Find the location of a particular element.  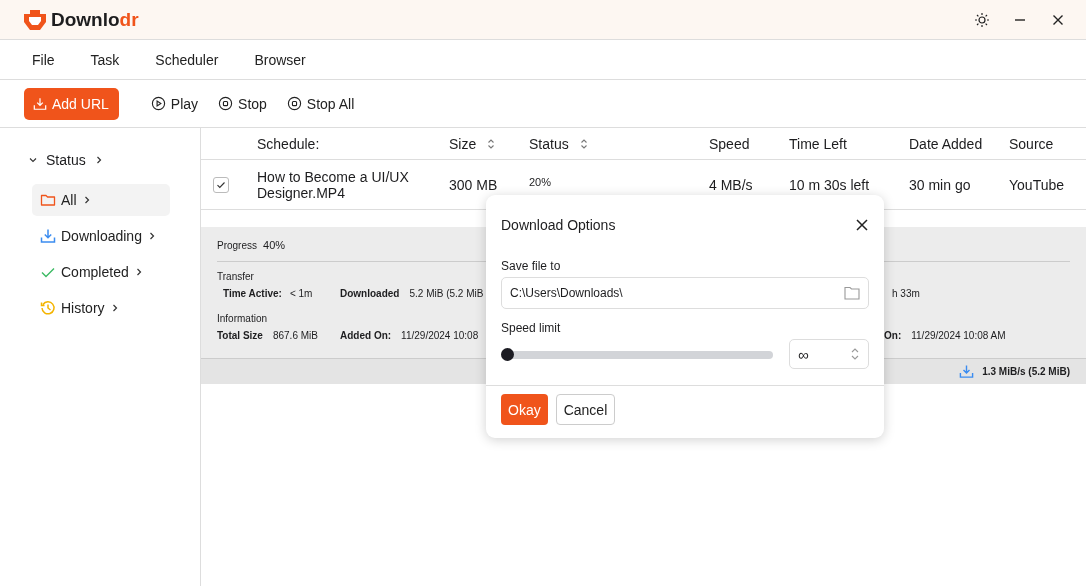

sidebar-item: Completed is located at coordinates (101, 272).